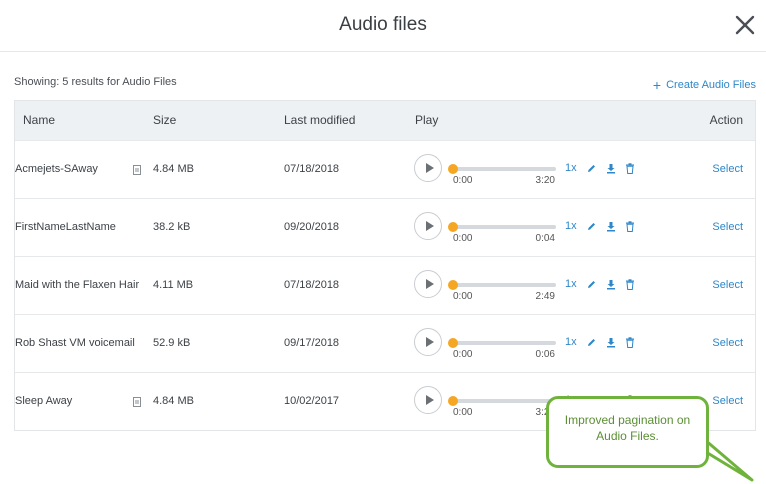  I want to click on file-size: 38.2 kB, so click(172, 227).